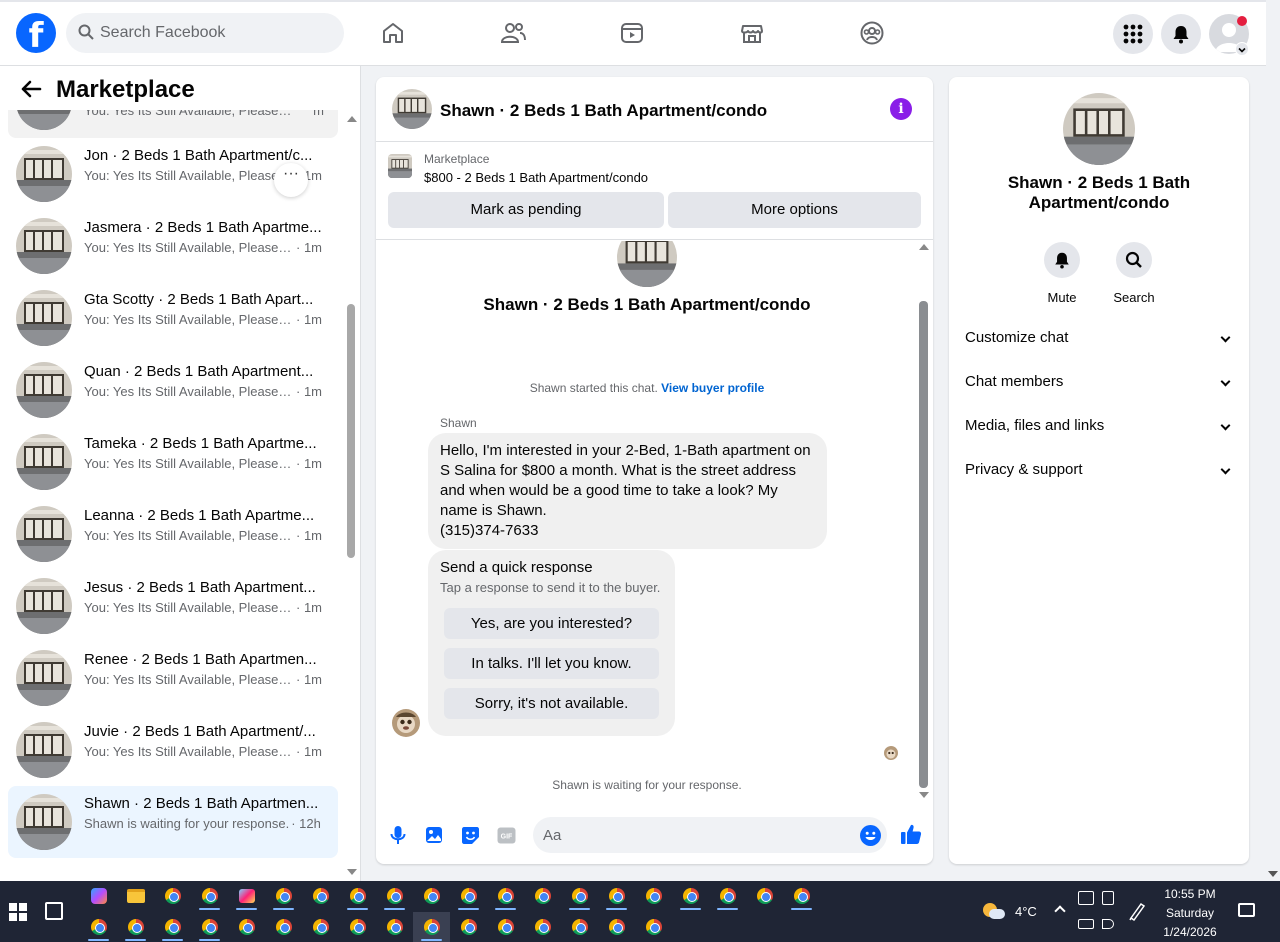 The image size is (1280, 942). What do you see at coordinates (794, 210) in the screenshot?
I see `more-options-button: More options` at bounding box center [794, 210].